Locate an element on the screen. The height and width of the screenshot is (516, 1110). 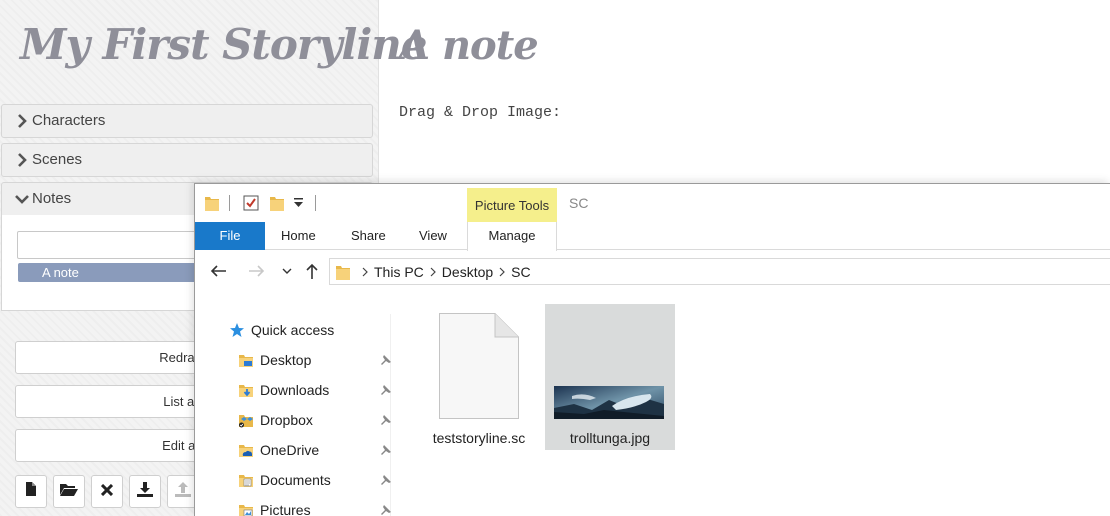
recent-locations-chevron-icon is located at coordinates (287, 271).